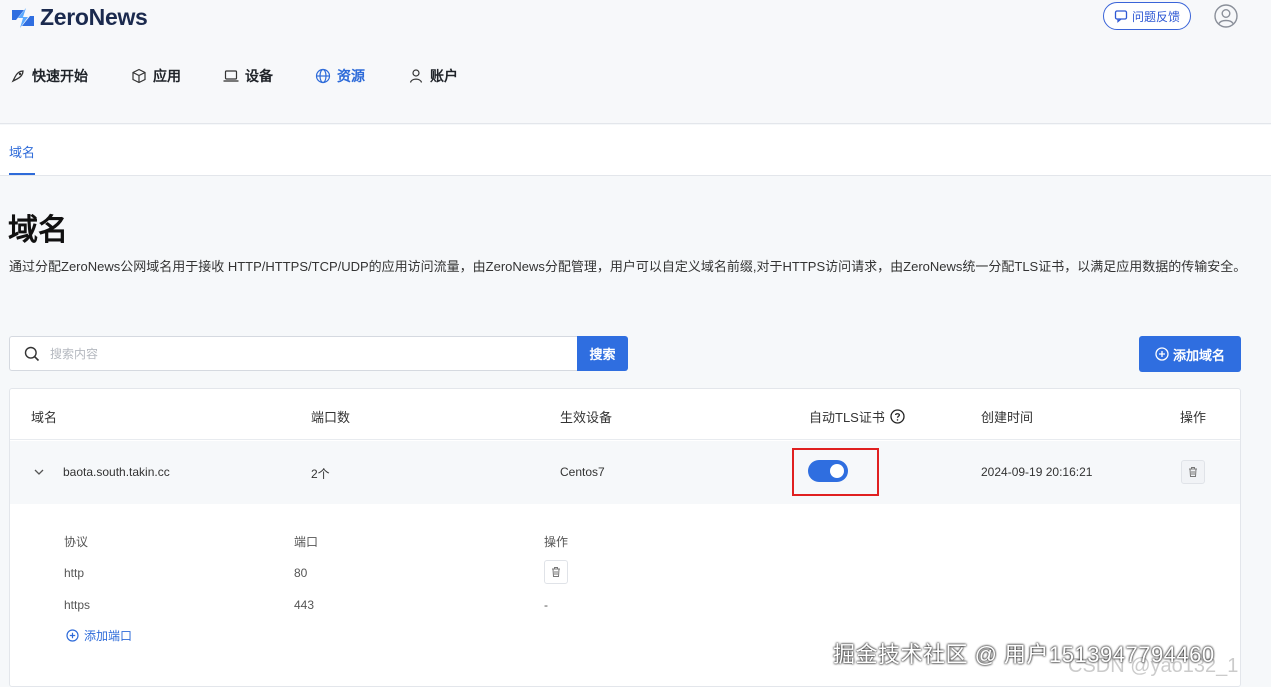  Describe the element at coordinates (22, 174) in the screenshot. I see `tab-active-indicator` at that location.